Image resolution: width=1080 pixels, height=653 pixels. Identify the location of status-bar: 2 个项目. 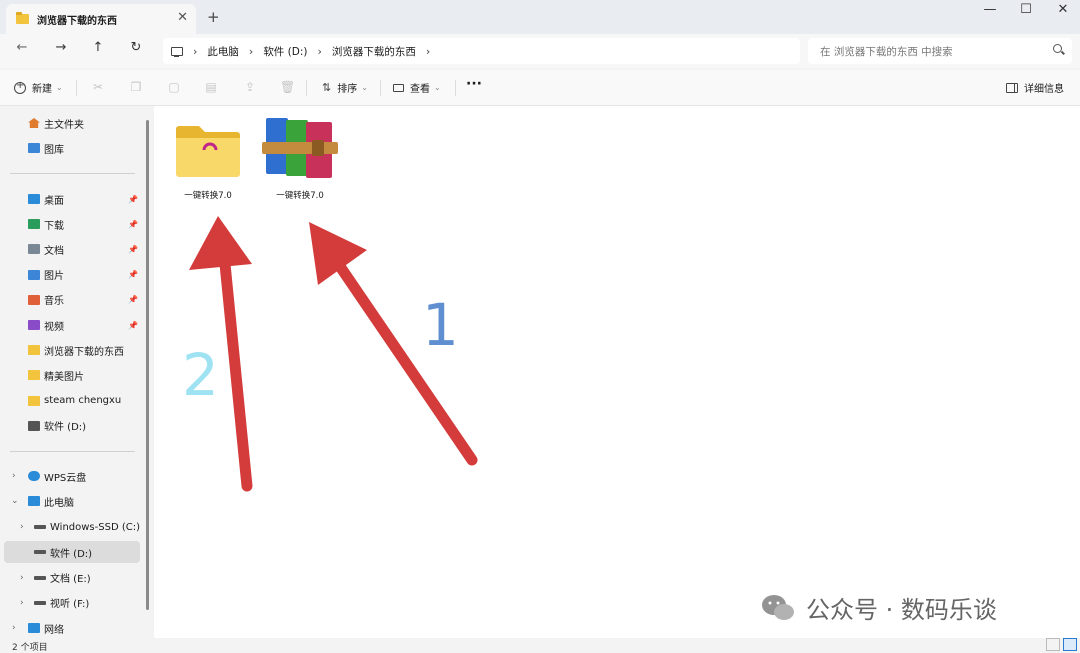
(540, 645).